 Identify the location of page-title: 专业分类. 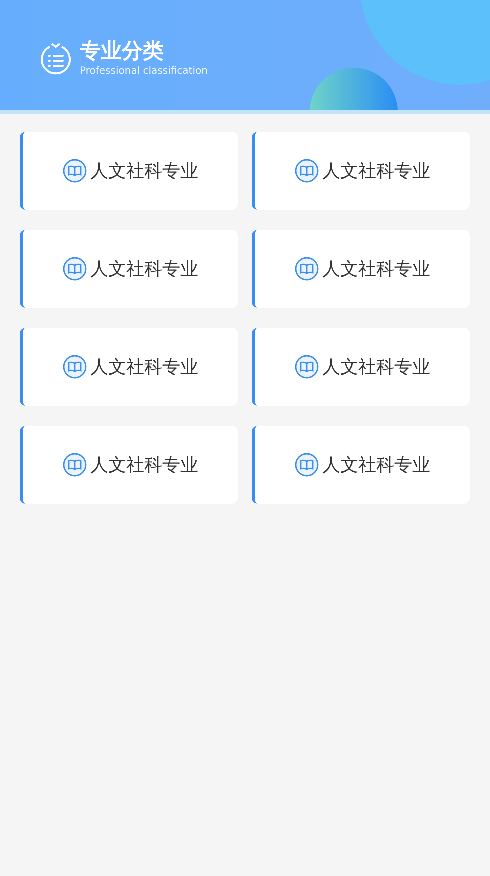
(122, 51).